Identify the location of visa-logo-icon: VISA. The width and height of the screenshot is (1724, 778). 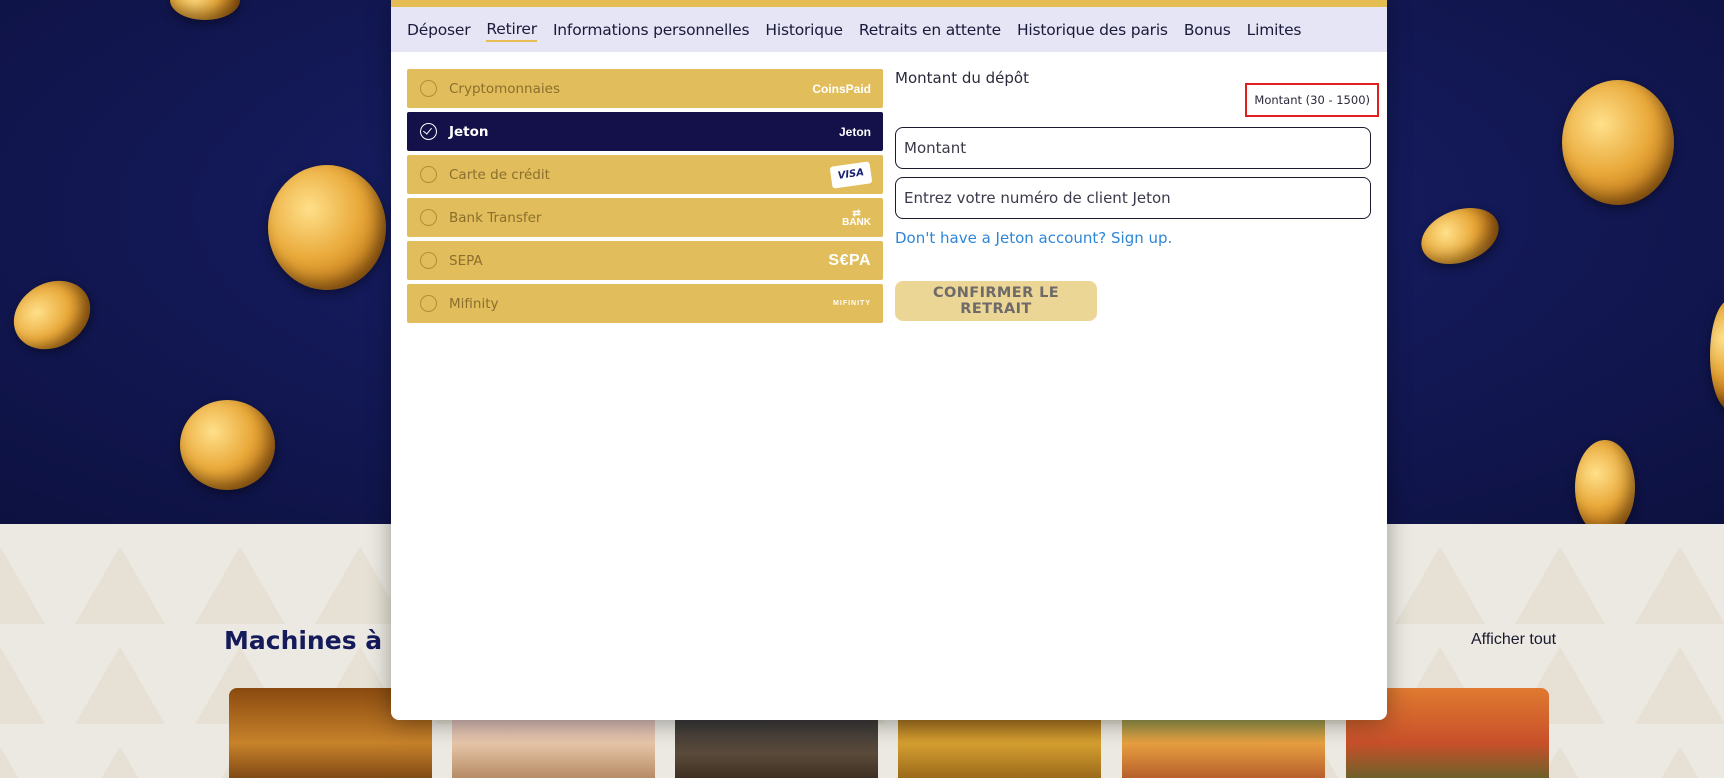
(851, 174).